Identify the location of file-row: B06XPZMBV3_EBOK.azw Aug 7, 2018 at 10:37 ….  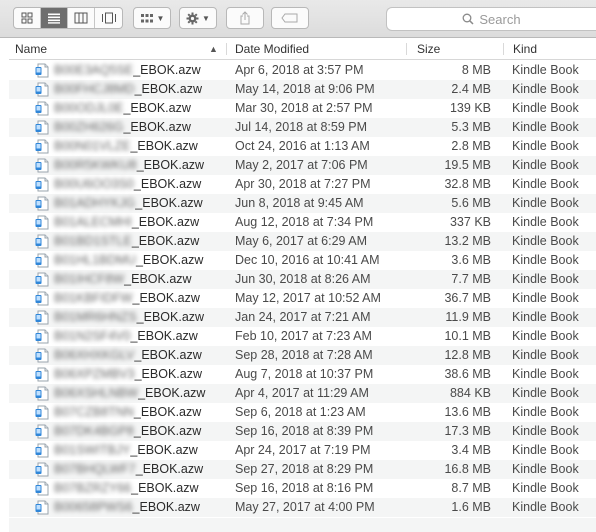
(302, 374).